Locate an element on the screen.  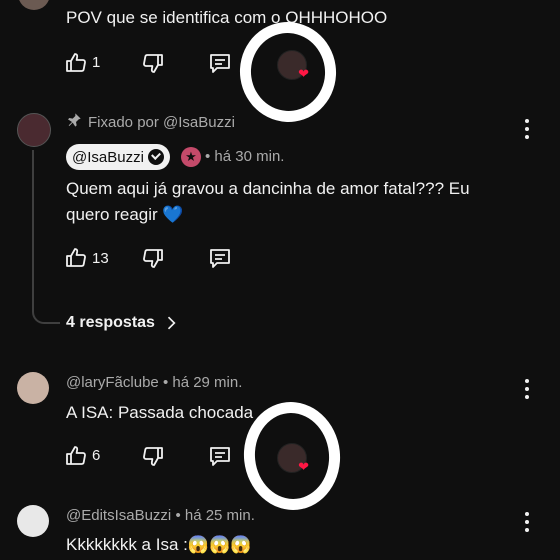
author-name: @EditsIsaBuzzi is located at coordinates (118, 515).